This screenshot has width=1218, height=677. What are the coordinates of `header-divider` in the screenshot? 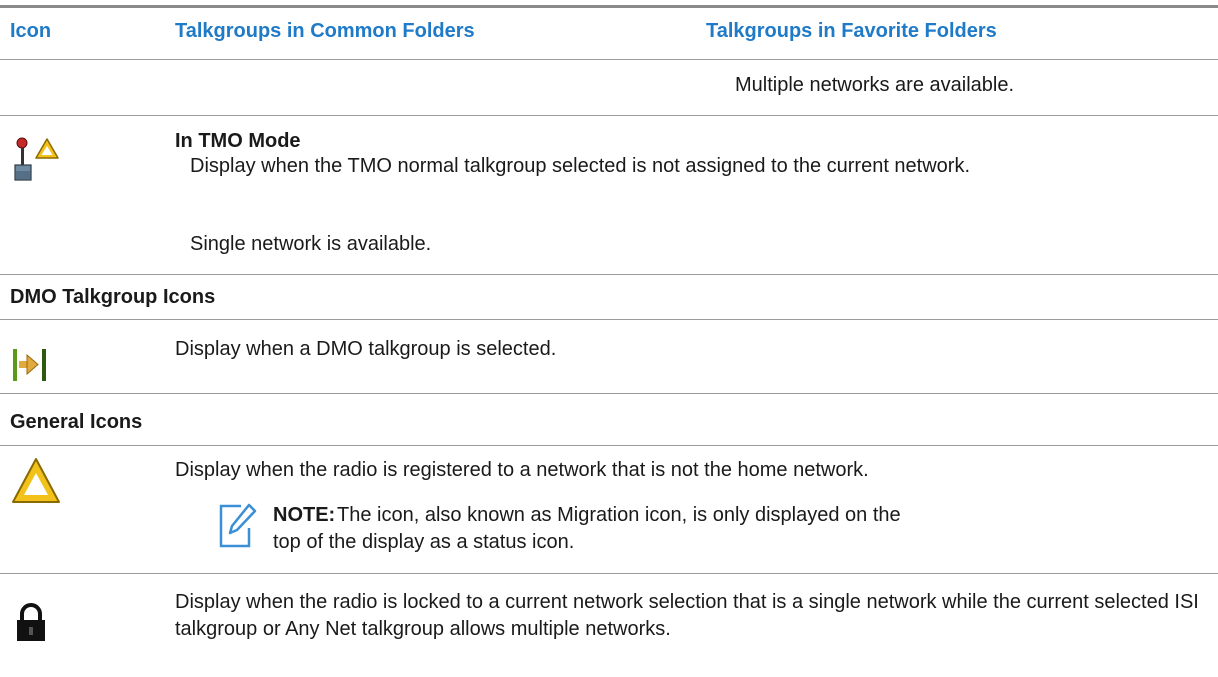 It's located at (609, 59).